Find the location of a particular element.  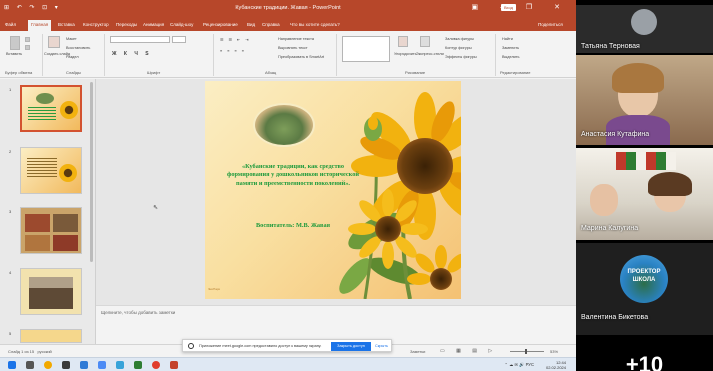

tab-file: Файл is located at coordinates (10, 24).